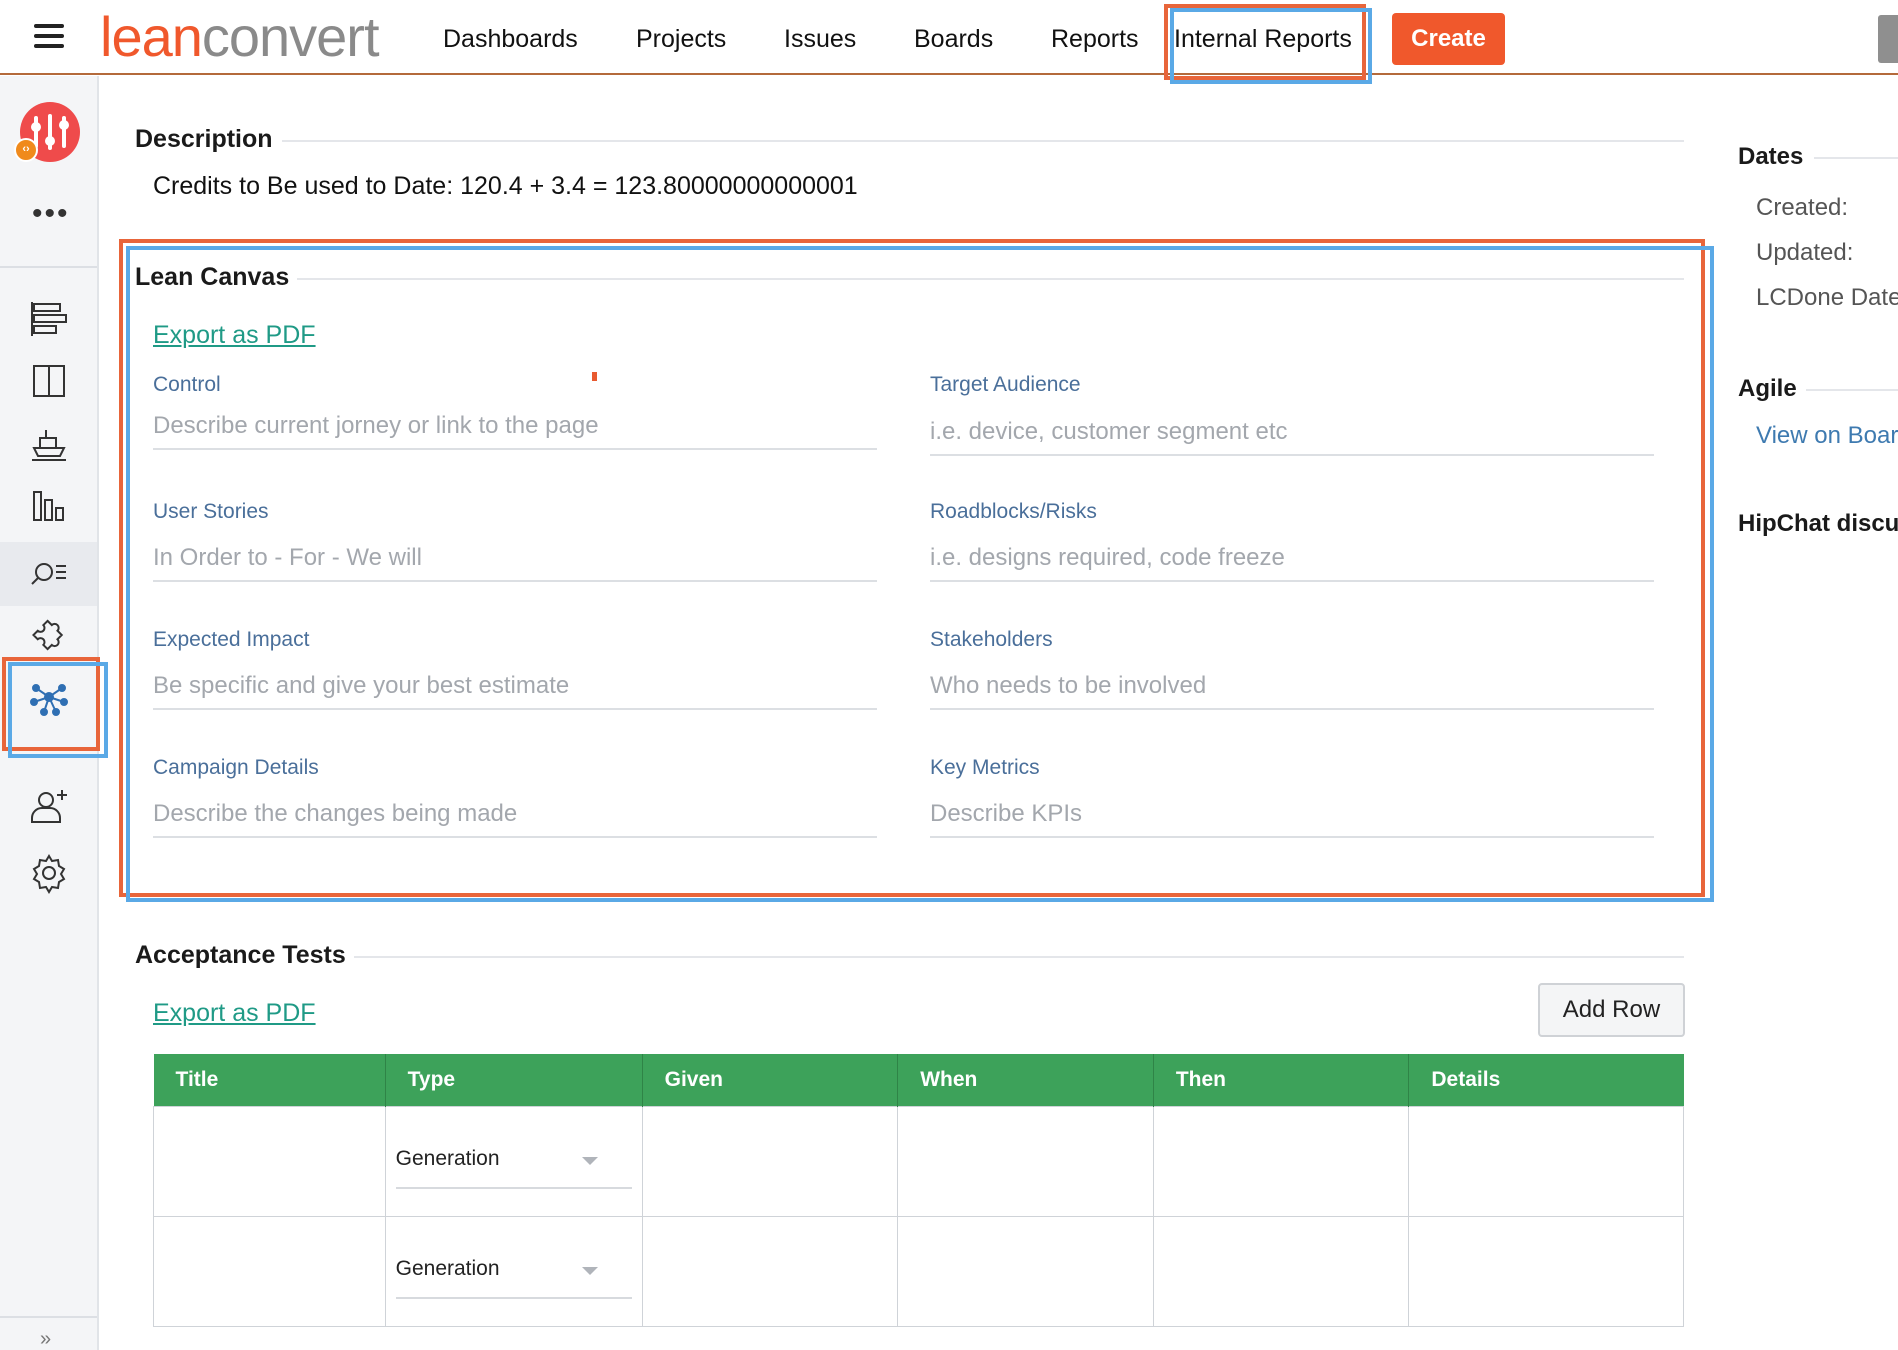  I want to click on expected-impact-label: Expected Impact, so click(231, 639).